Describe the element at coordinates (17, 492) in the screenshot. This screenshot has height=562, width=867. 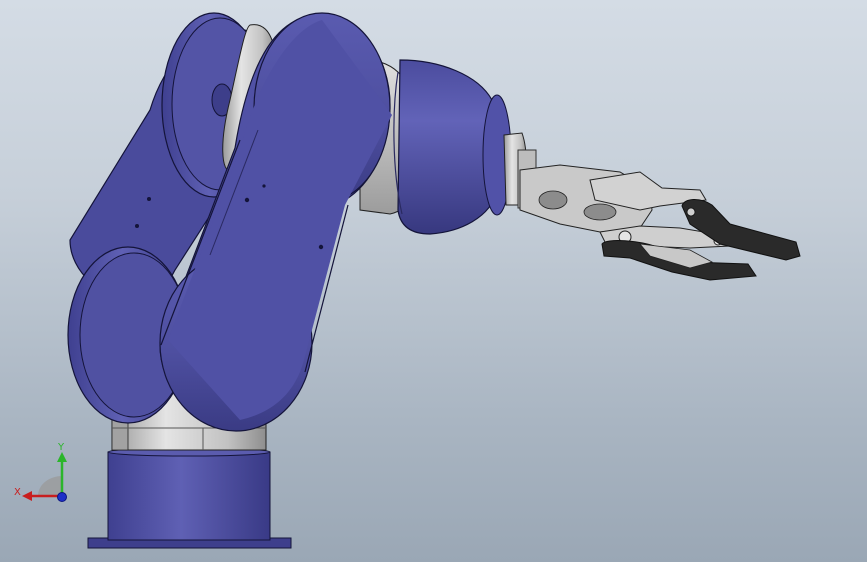
I see `x-axis-label: X` at that location.